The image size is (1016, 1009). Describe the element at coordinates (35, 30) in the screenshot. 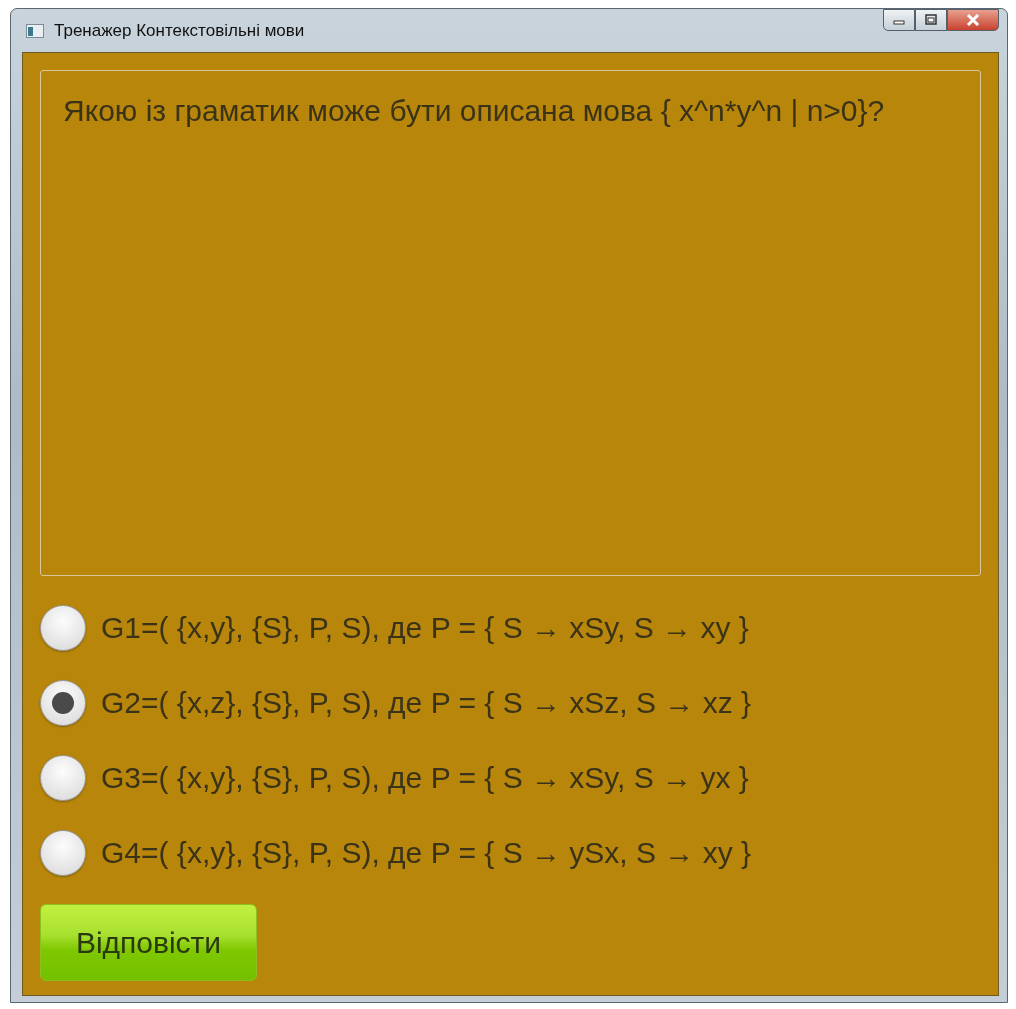

I see `app-icon` at that location.